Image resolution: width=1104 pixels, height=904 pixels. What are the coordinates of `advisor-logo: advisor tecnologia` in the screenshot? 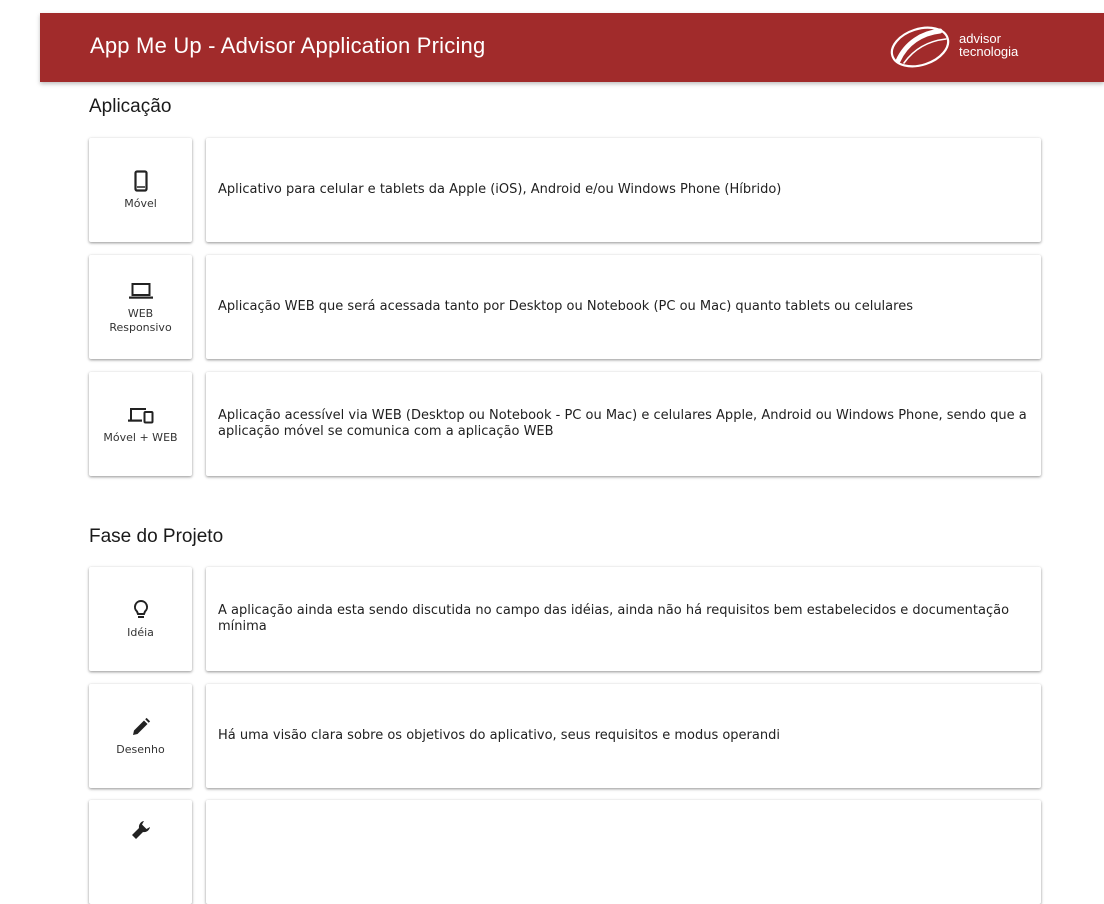 It's located at (988, 48).